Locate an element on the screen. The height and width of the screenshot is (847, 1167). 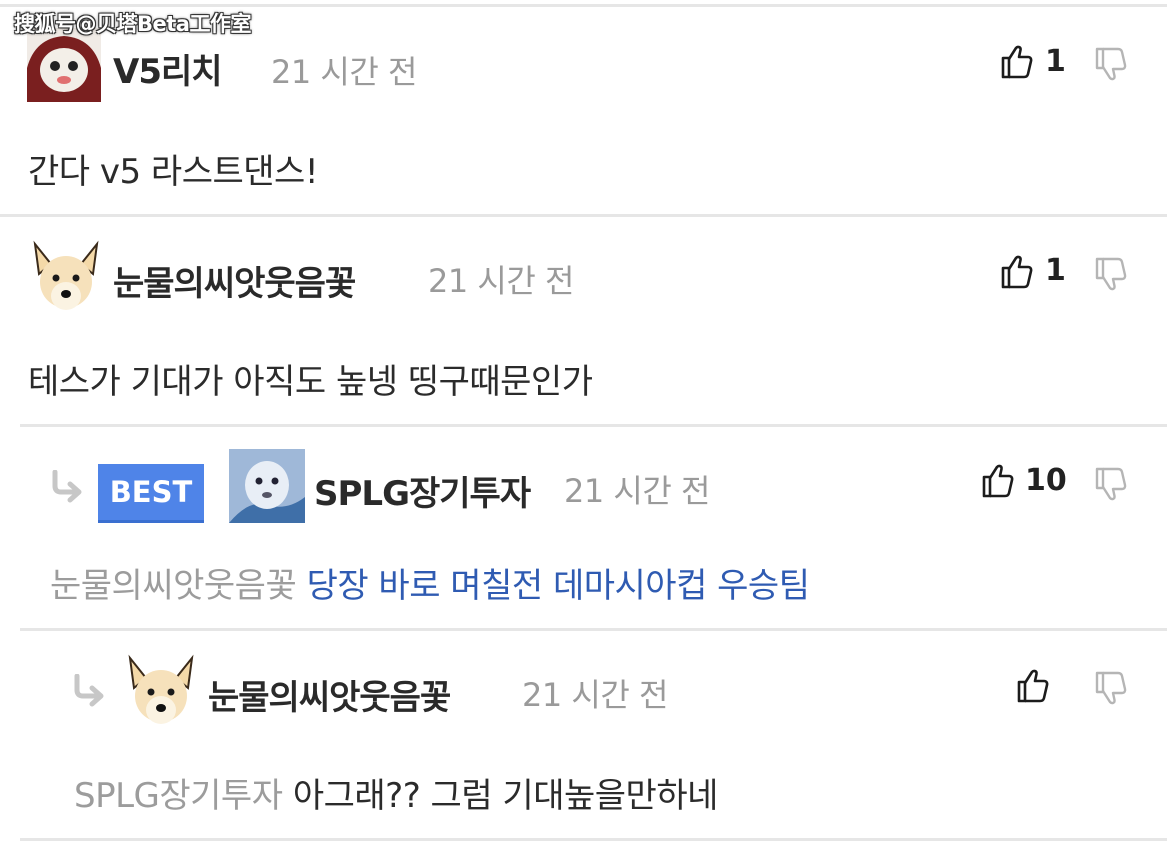
top-separator is located at coordinates (583, 5).